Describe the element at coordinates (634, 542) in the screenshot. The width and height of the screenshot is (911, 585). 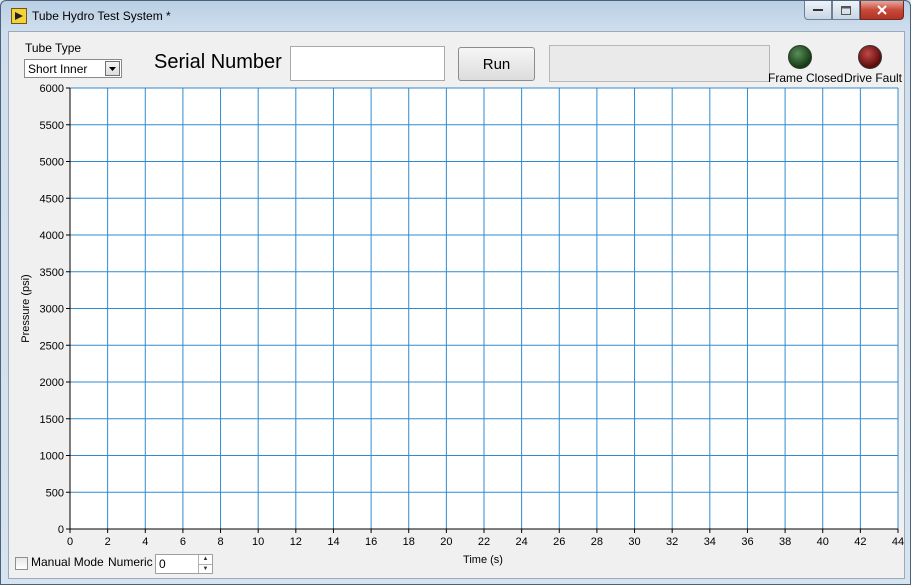
I see `x-tick-label: 30` at that location.